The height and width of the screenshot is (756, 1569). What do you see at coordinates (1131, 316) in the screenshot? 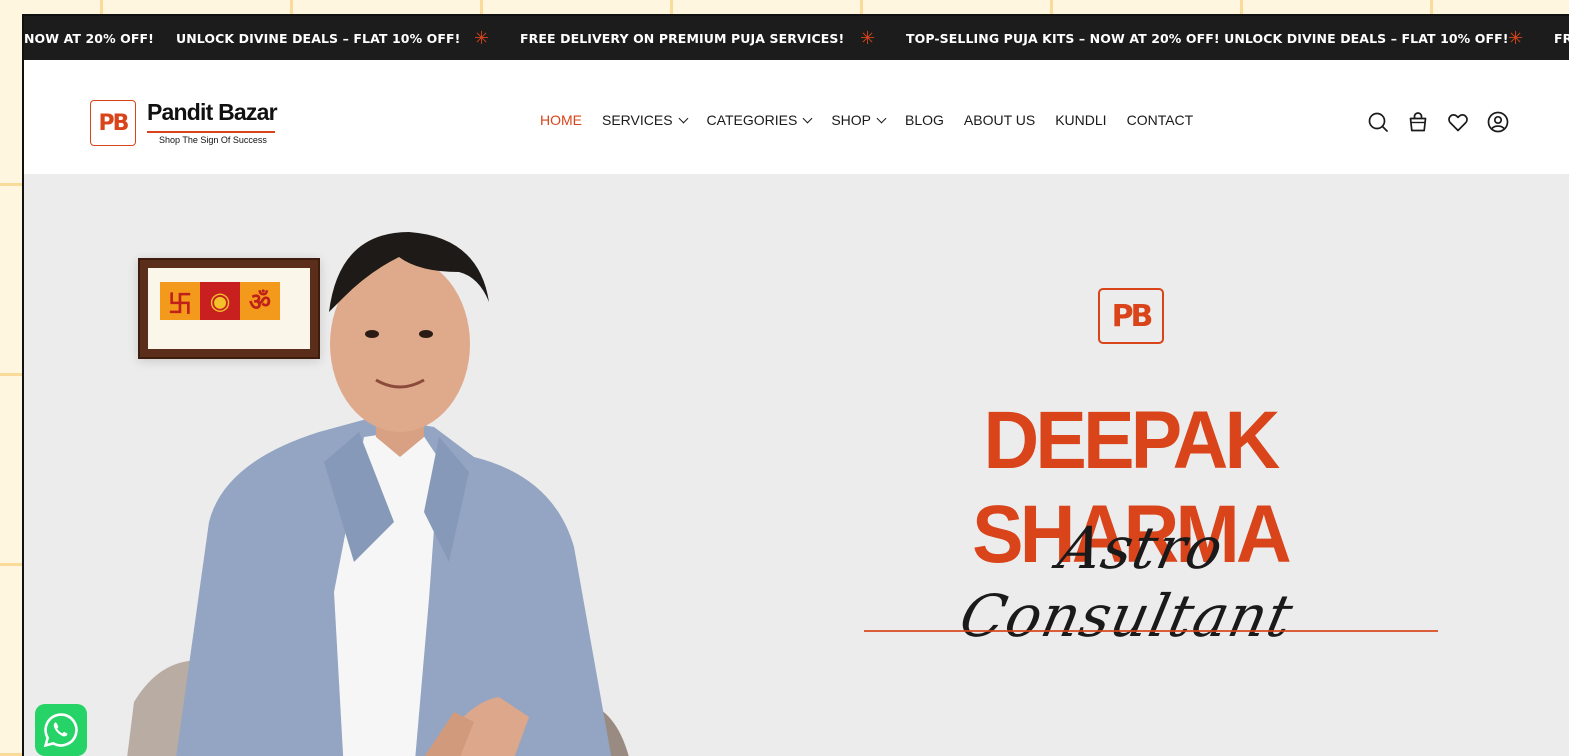
I see `hero-brand-mark: PB` at bounding box center [1131, 316].